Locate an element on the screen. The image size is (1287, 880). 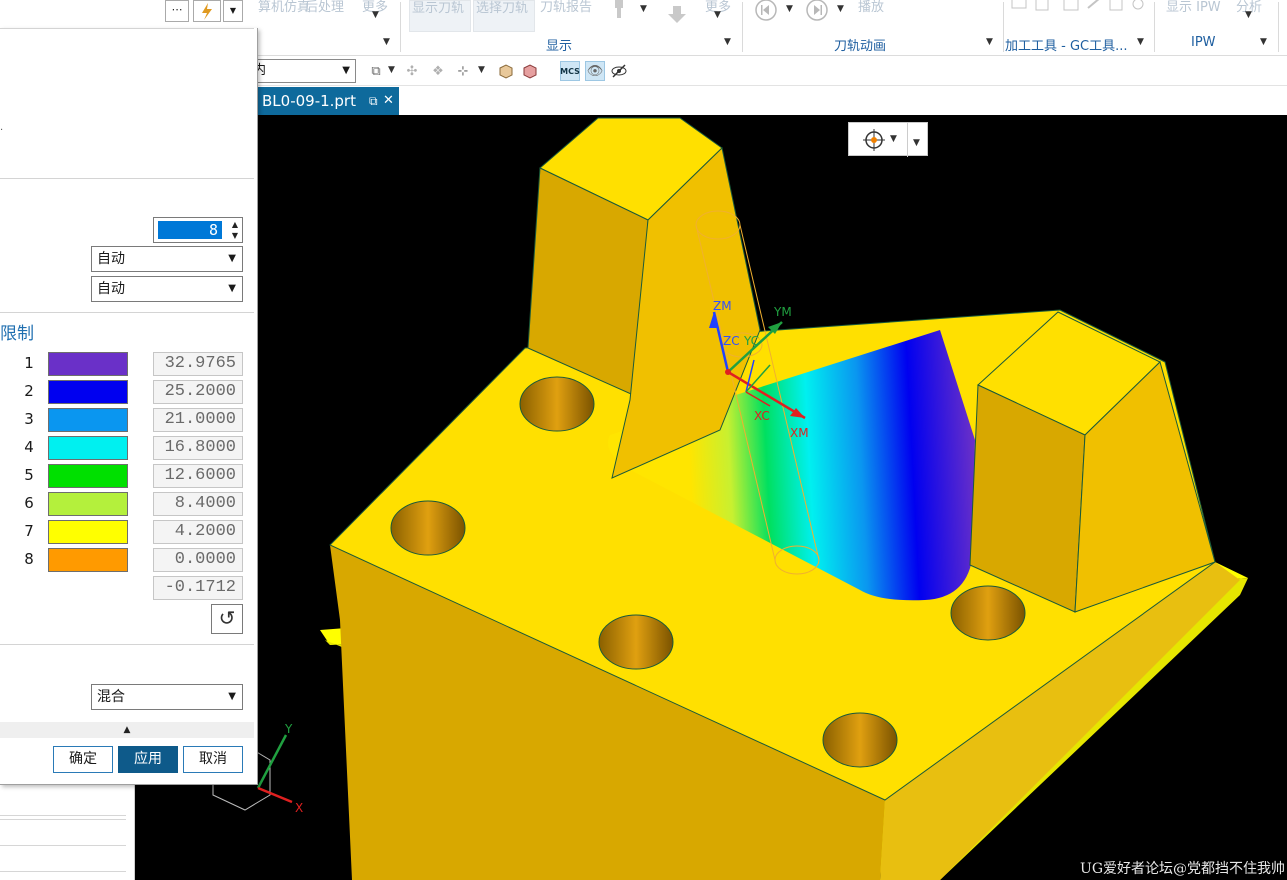
show-eye-icon: 👁 is located at coordinates (595, 71).